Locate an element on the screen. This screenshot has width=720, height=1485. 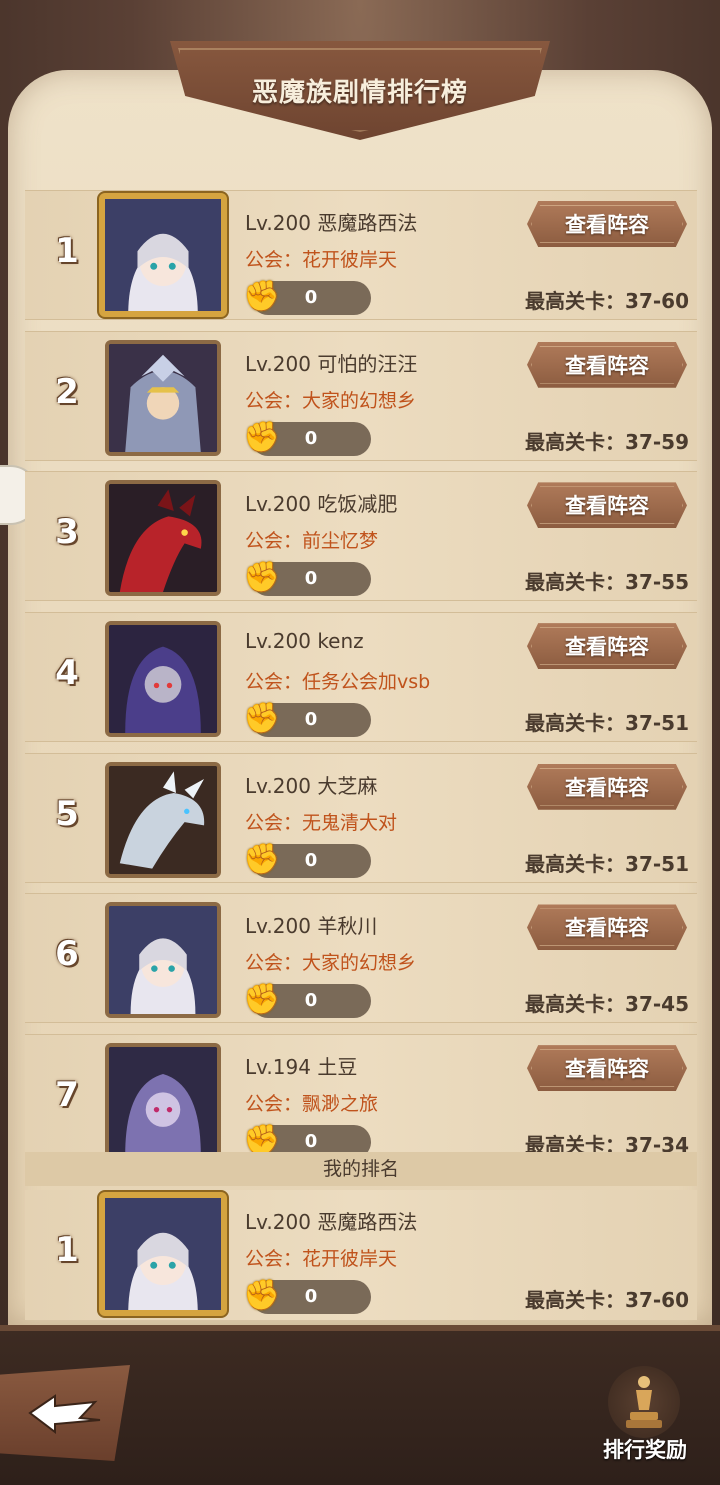
purple-demon-portrait-icon is located at coordinates (163, 1101).